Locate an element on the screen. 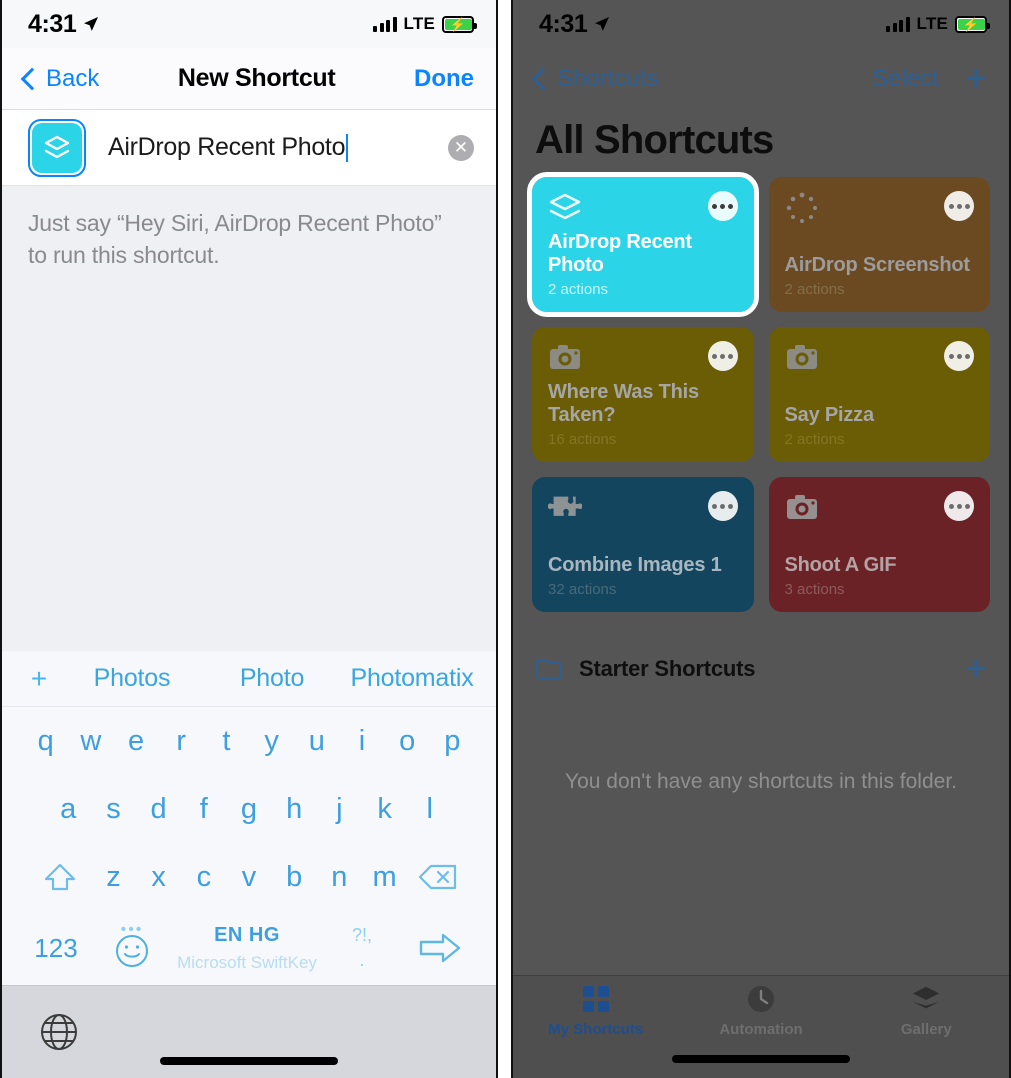 The width and height of the screenshot is (1011, 1078). add-shortcut-button: + is located at coordinates (976, 79).